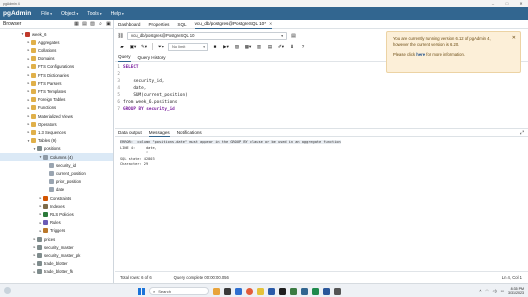 The width and height of the screenshot is (528, 297). What do you see at coordinates (303, 47) in the screenshot?
I see `help-icon: ?` at bounding box center [303, 47].